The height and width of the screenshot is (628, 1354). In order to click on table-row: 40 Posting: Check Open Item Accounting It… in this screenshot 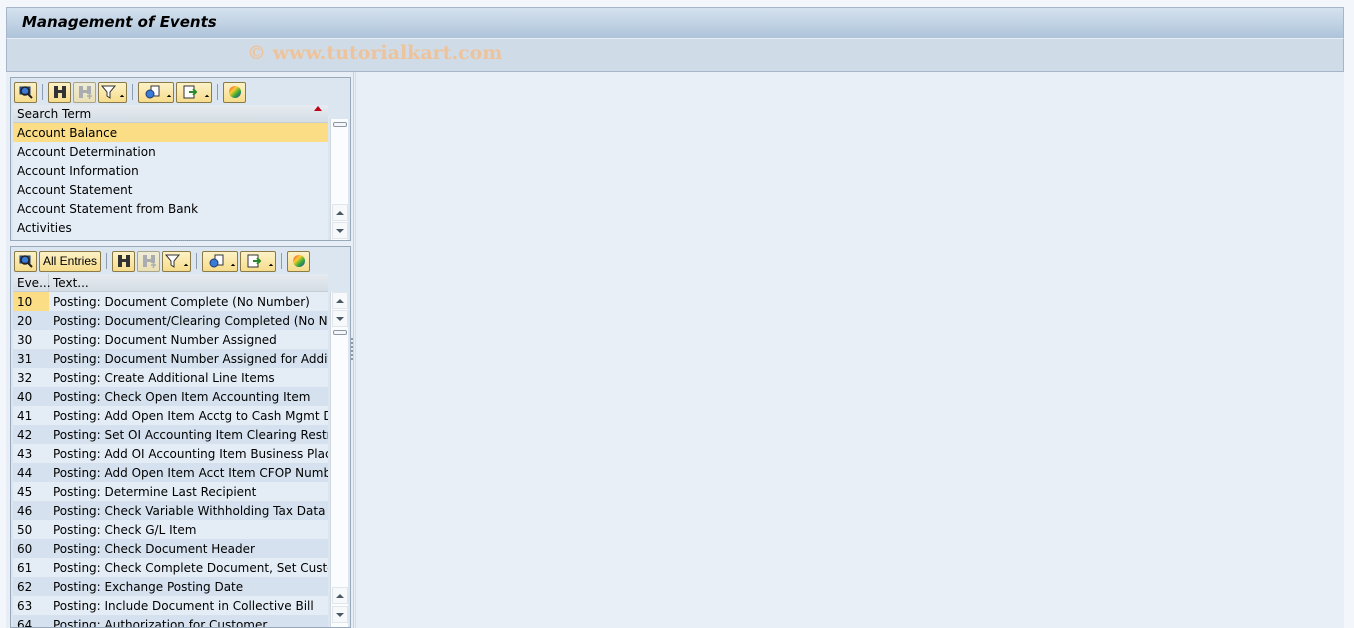, I will do `click(170, 396)`.